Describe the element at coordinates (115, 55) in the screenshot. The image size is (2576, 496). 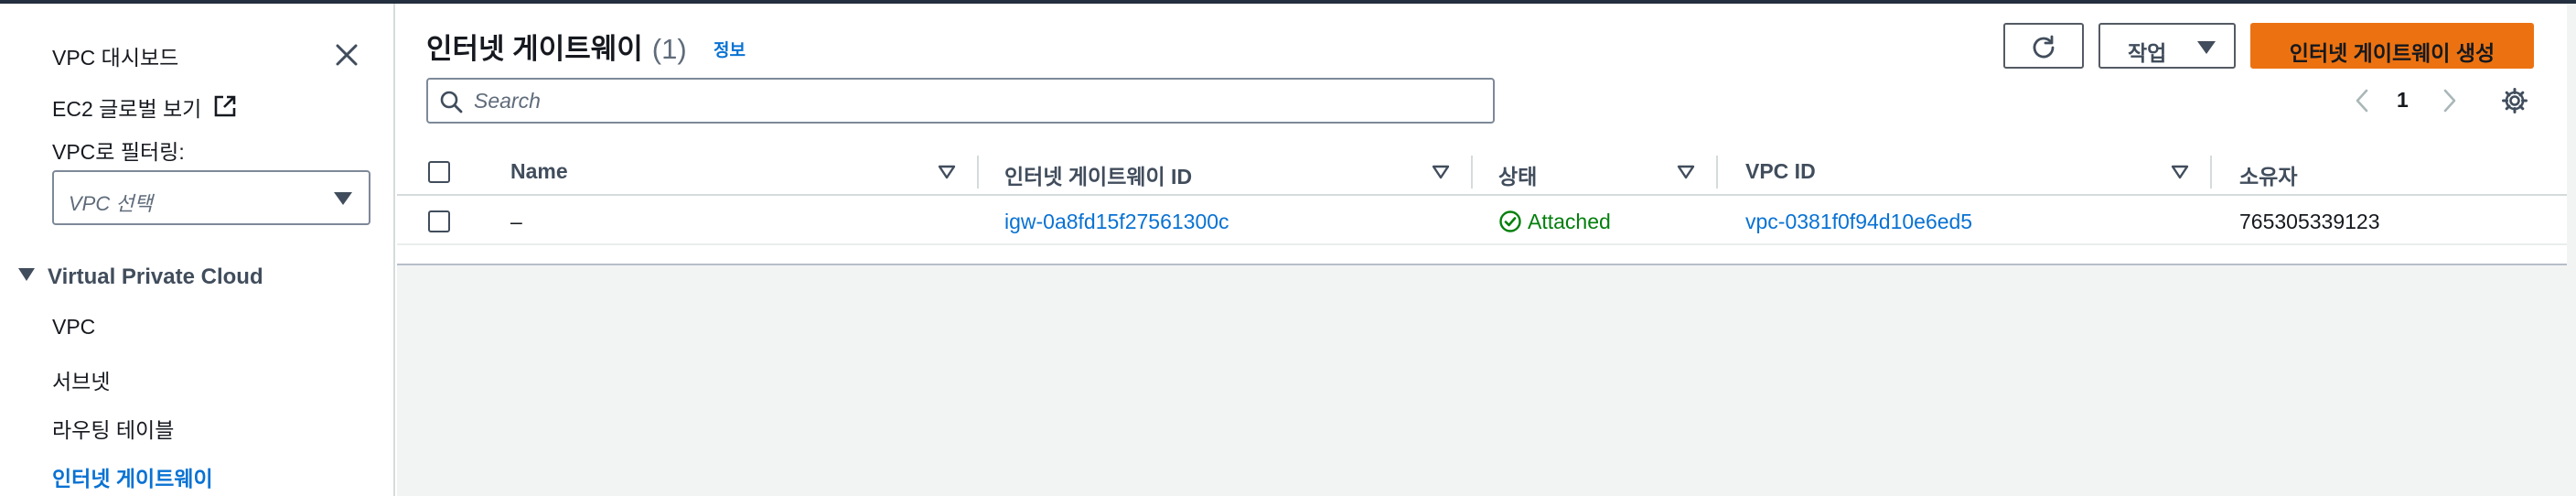
I see `sidebar-item-vpc-dashboard: VPC 대시보드` at that location.